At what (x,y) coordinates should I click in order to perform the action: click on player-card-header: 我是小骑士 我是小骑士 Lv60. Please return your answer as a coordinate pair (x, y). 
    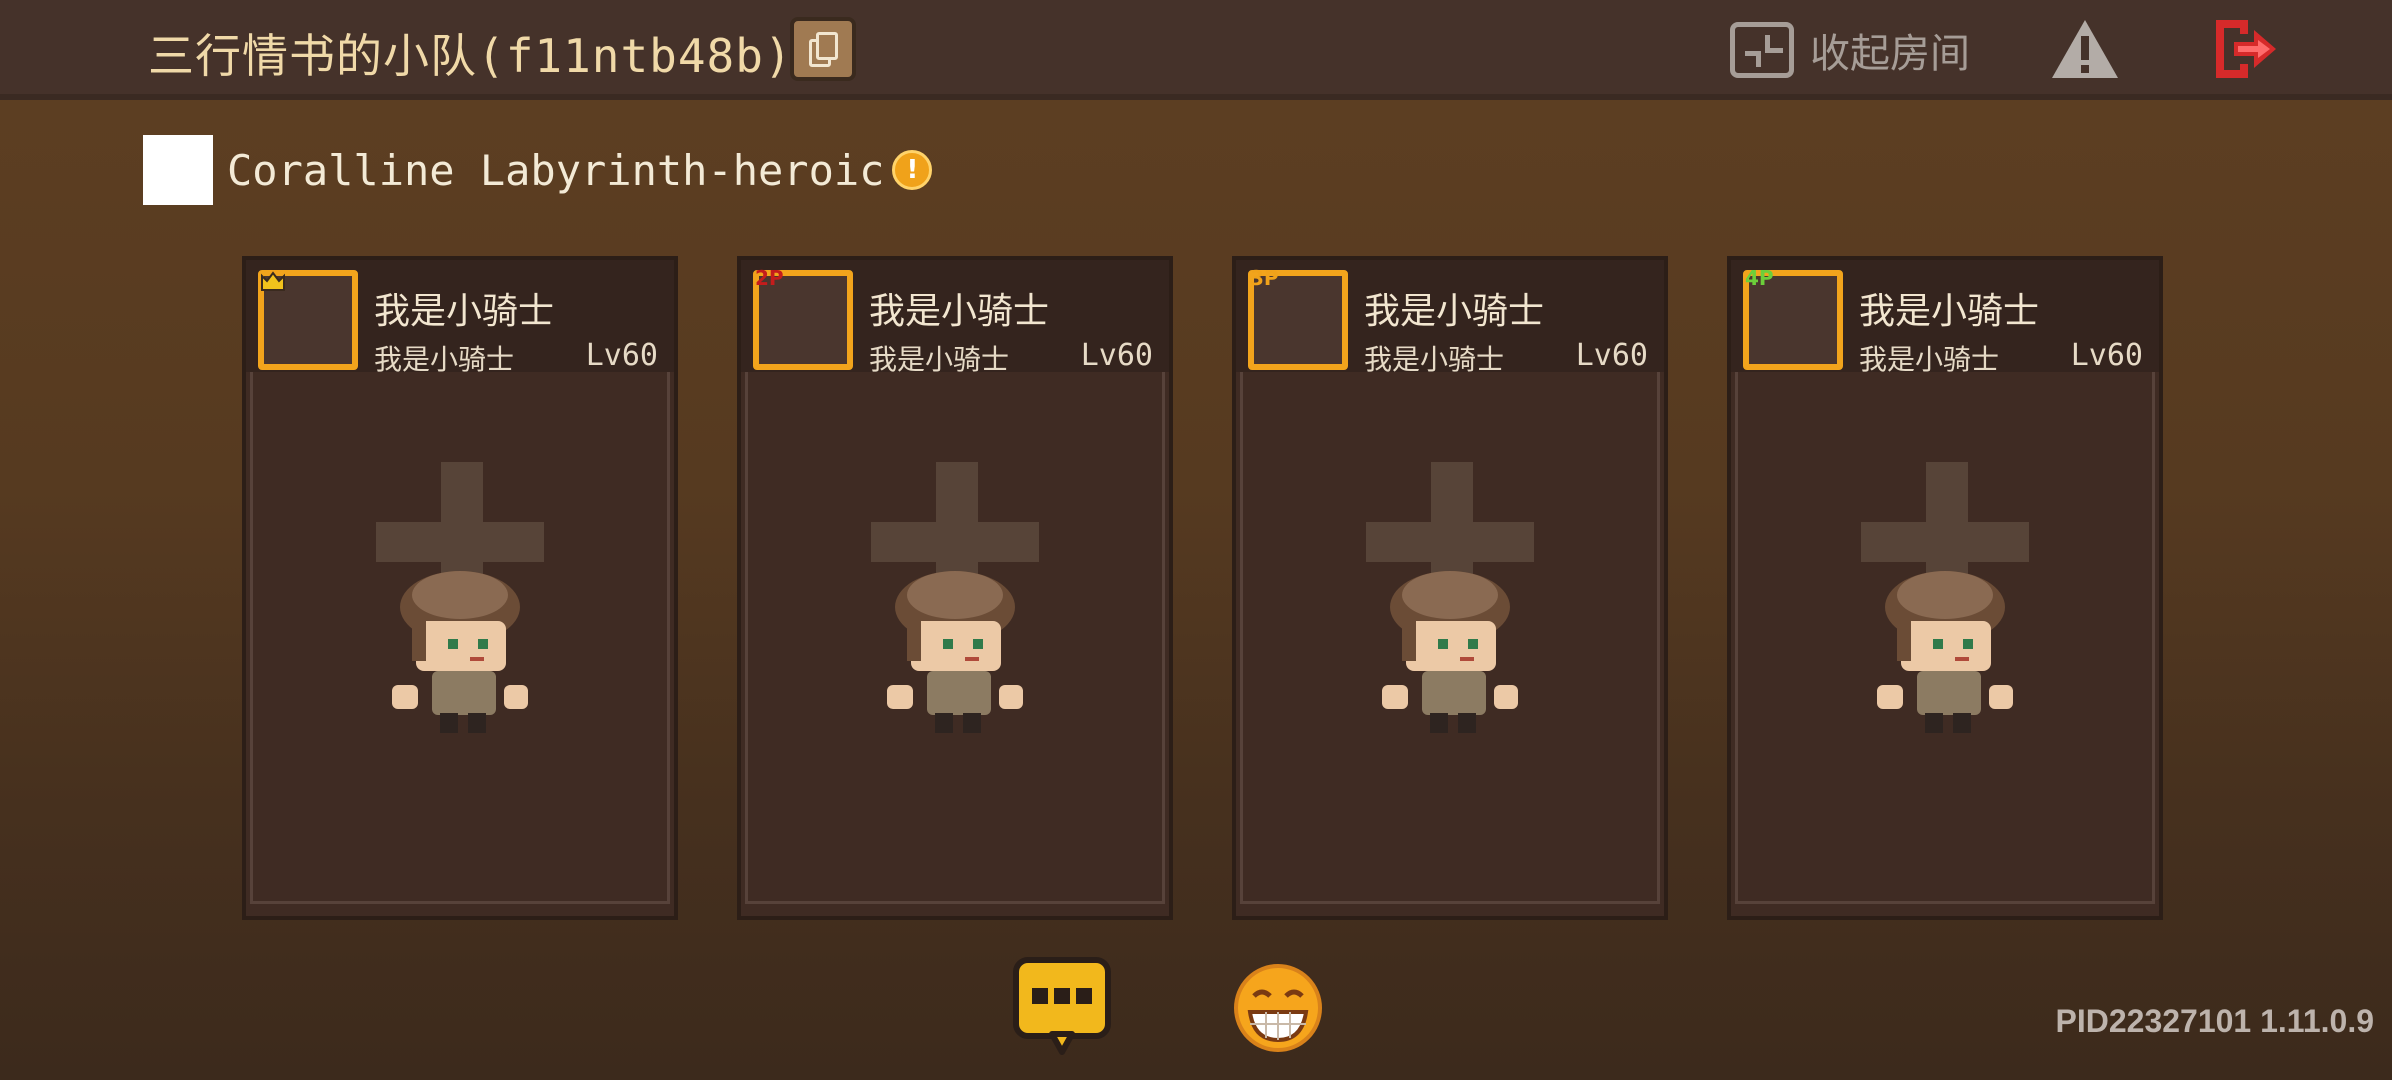
    Looking at the image, I should click on (460, 318).